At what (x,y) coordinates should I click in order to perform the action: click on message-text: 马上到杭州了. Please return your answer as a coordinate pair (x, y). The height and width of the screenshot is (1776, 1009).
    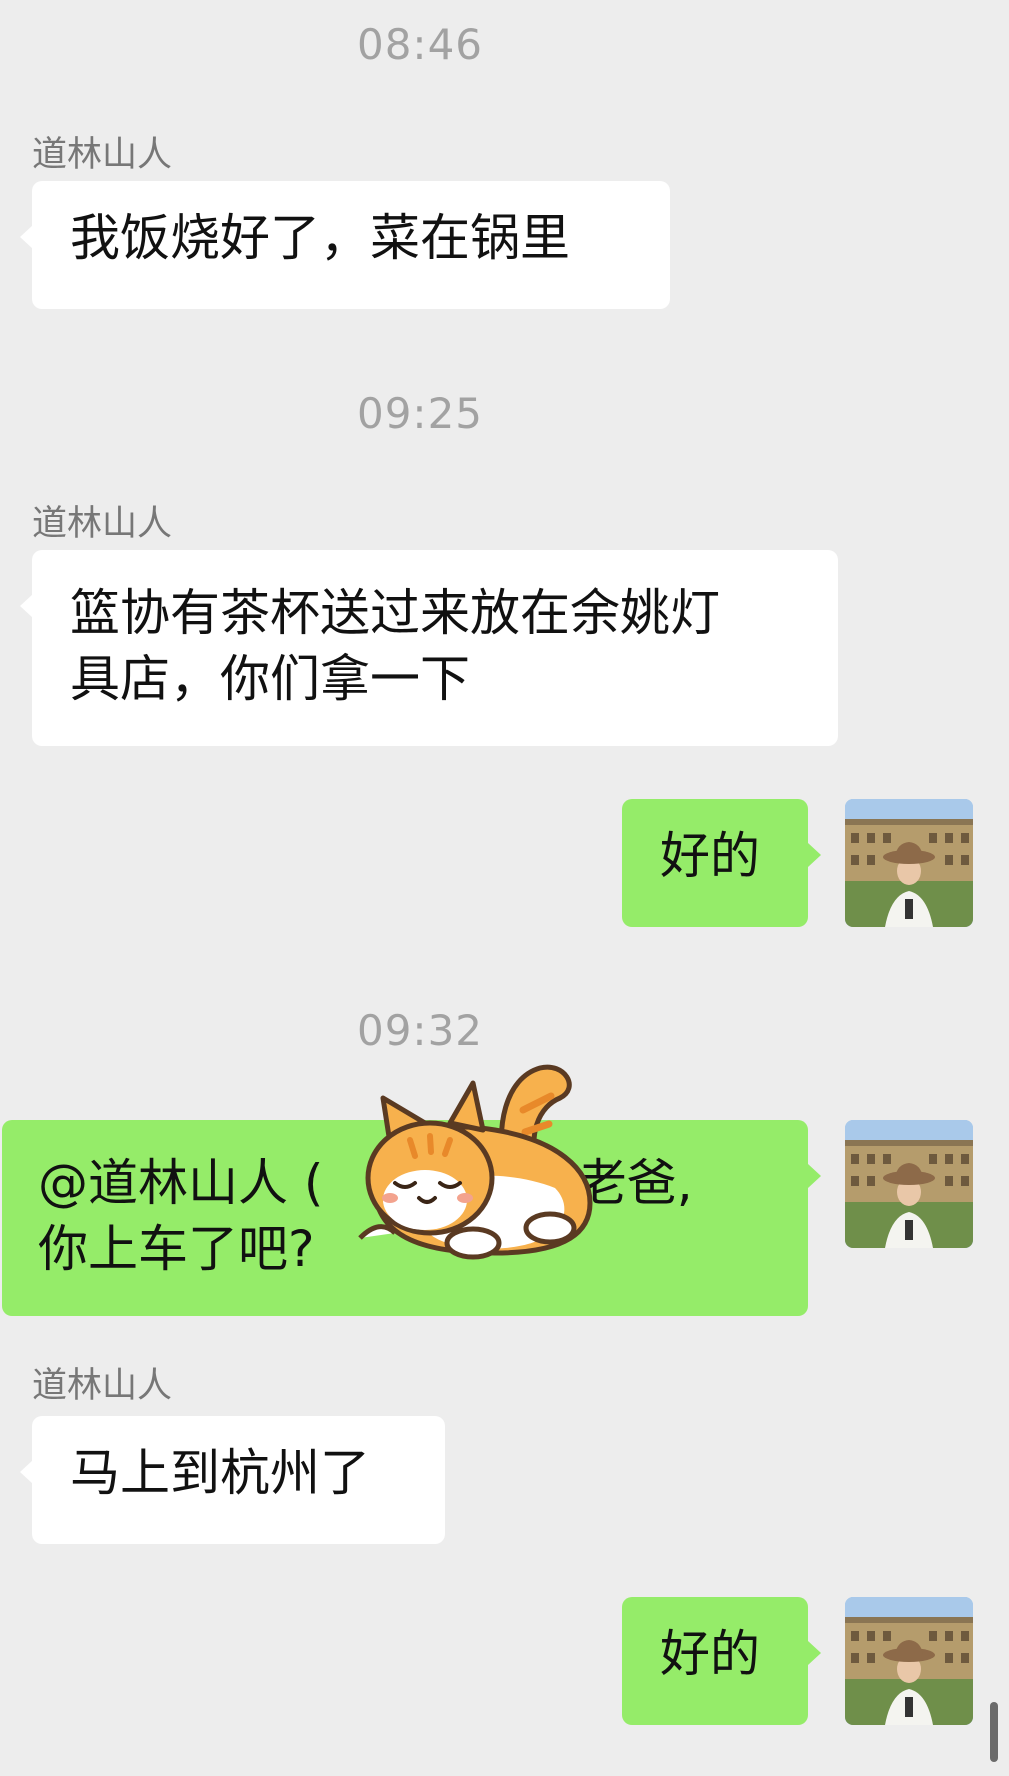
    Looking at the image, I should click on (220, 1473).